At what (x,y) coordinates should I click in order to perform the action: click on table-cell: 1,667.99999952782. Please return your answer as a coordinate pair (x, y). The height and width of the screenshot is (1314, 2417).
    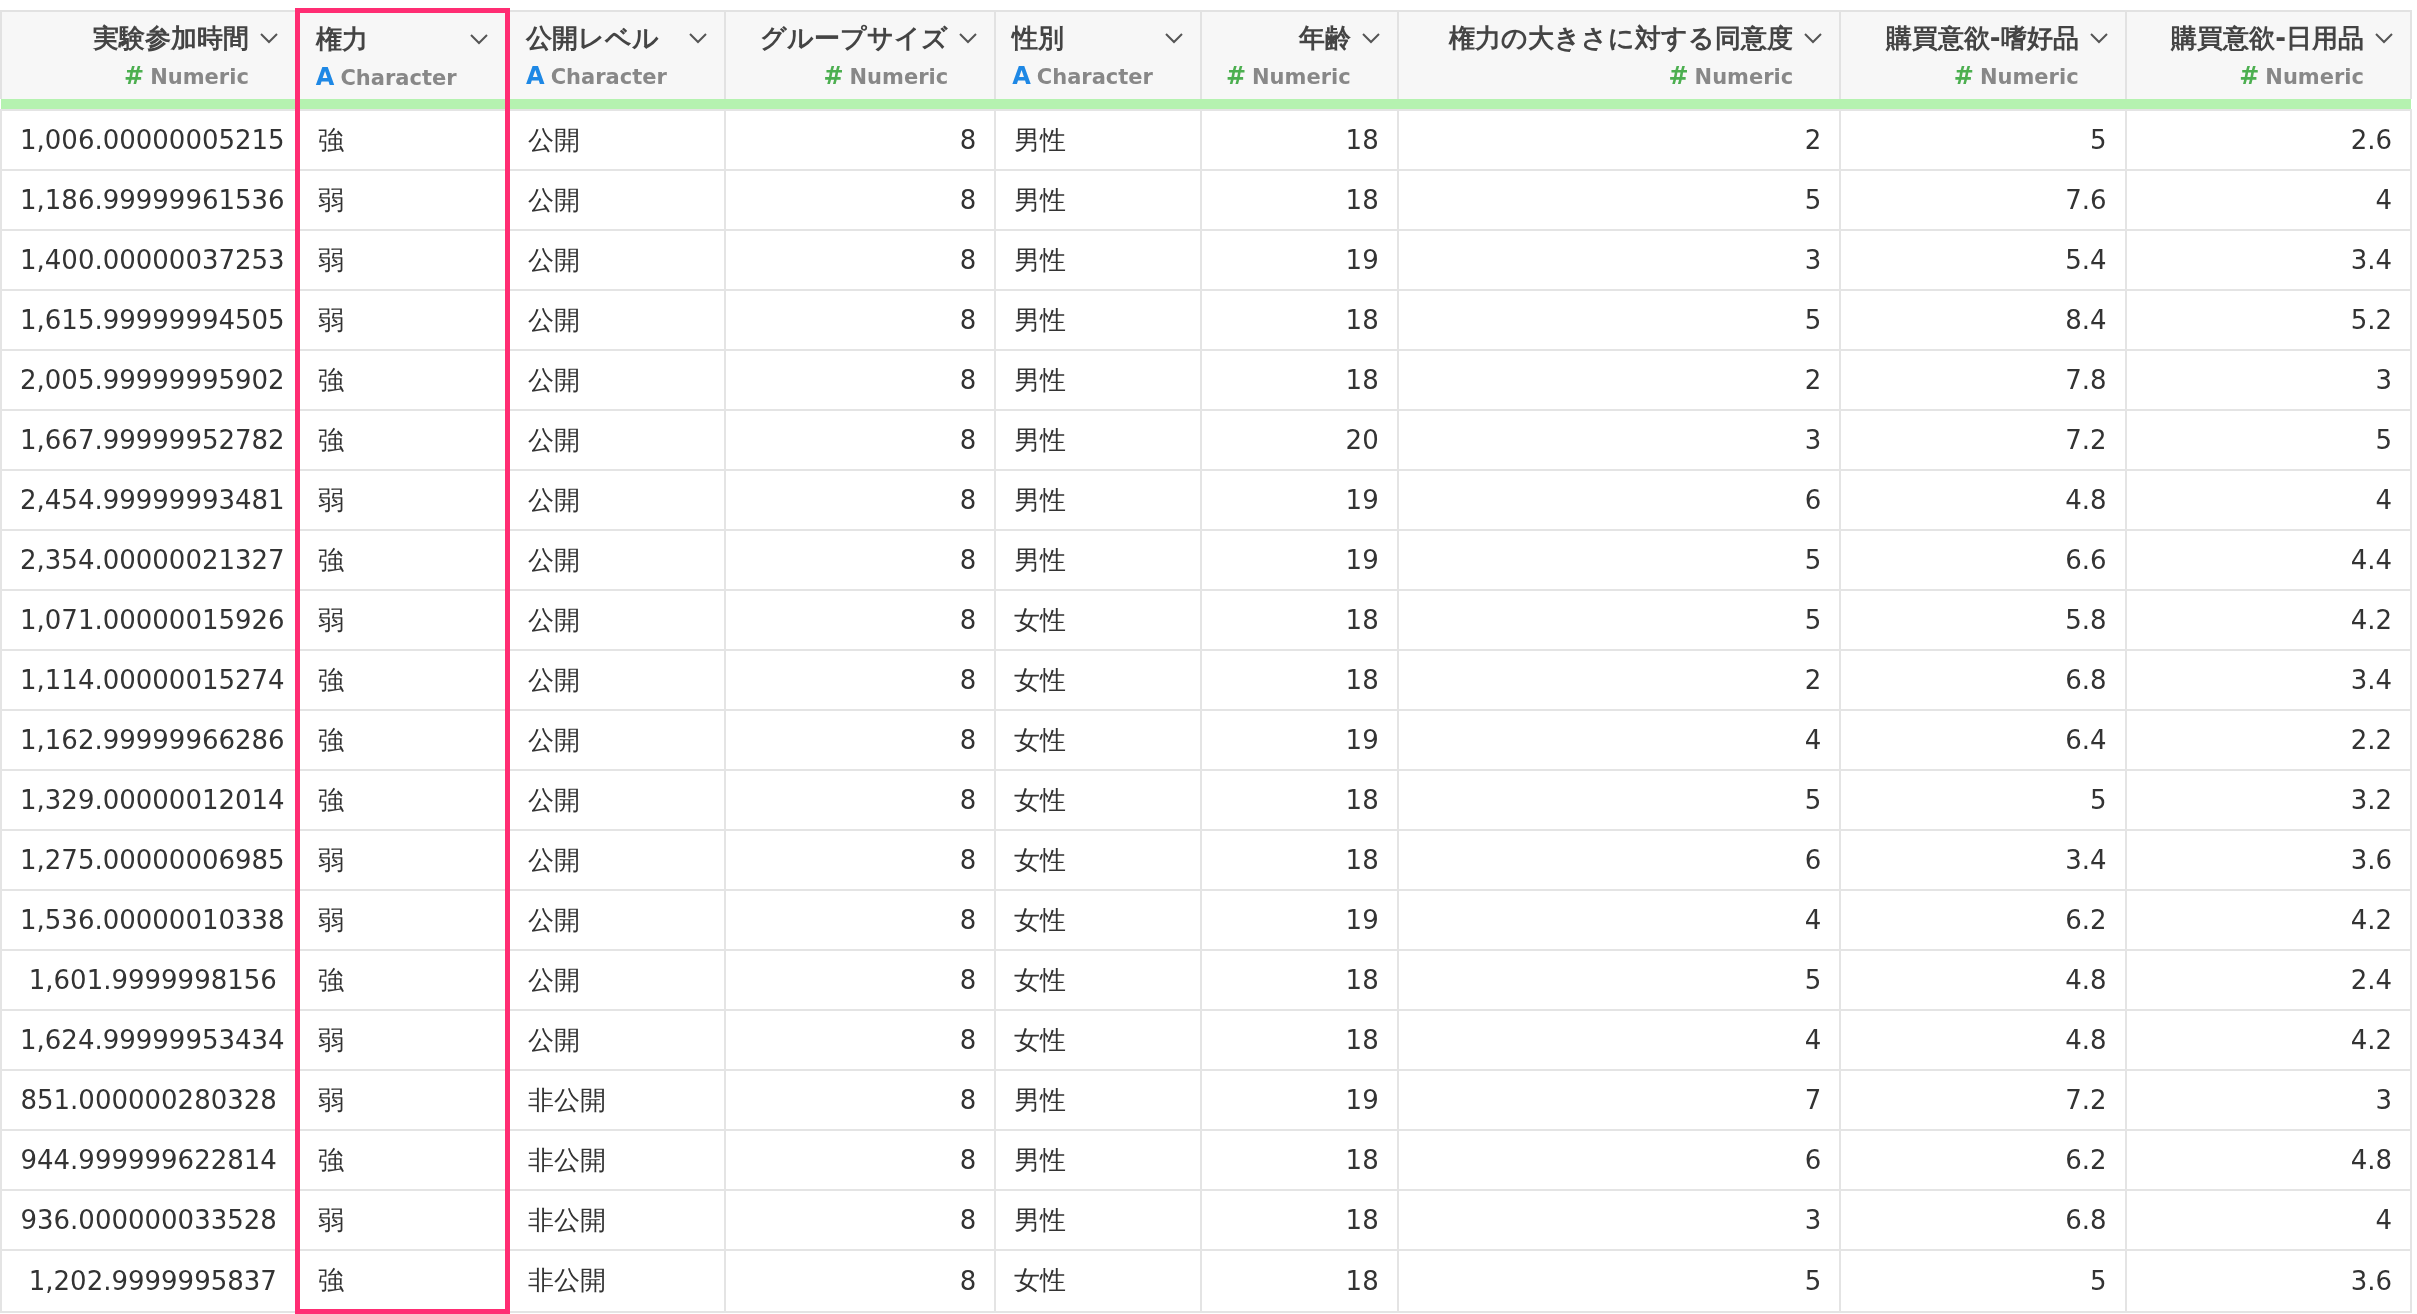
    Looking at the image, I should click on (149, 440).